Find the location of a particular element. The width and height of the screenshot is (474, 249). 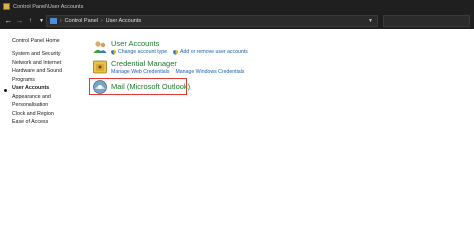

breadcrumb-control-panel: Control Panel is located at coordinates (81, 21).